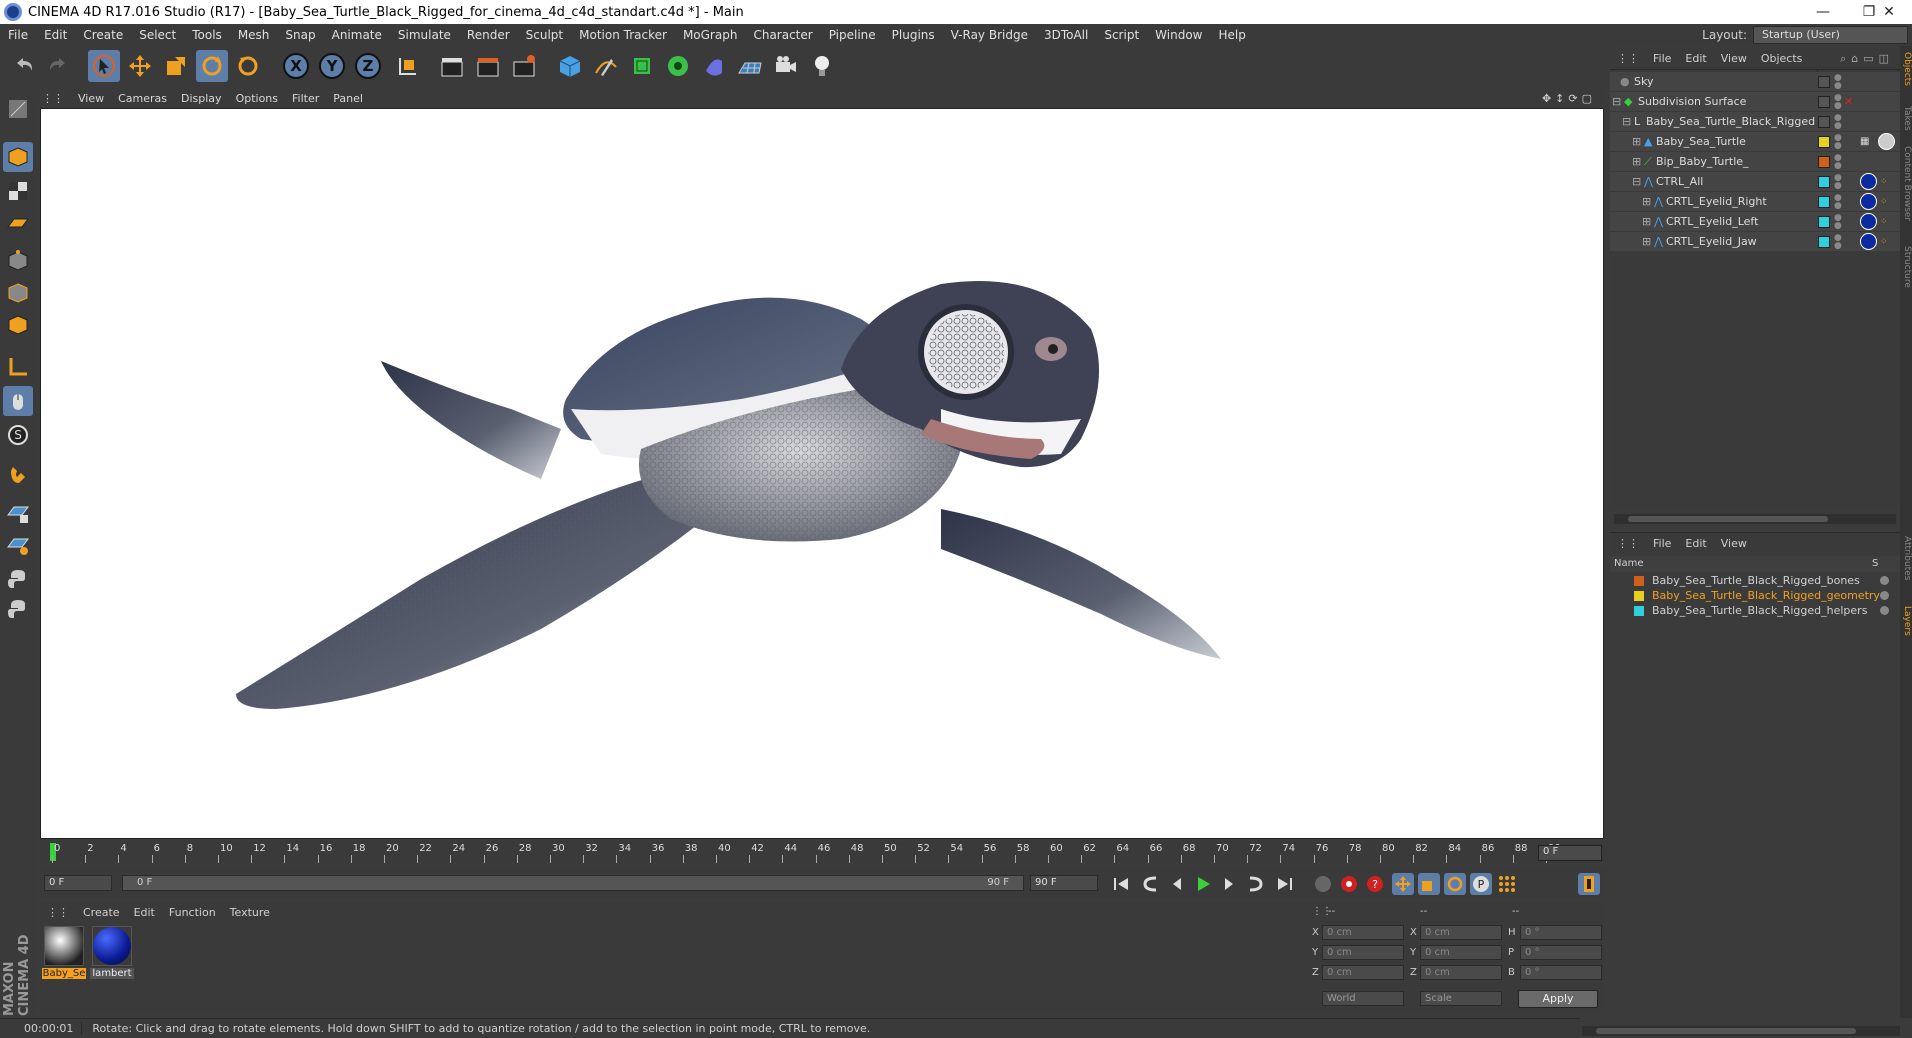 The image size is (1912, 1038). What do you see at coordinates (623, 35) in the screenshot?
I see `menu-motion-tracker: Motion Tracker` at bounding box center [623, 35].